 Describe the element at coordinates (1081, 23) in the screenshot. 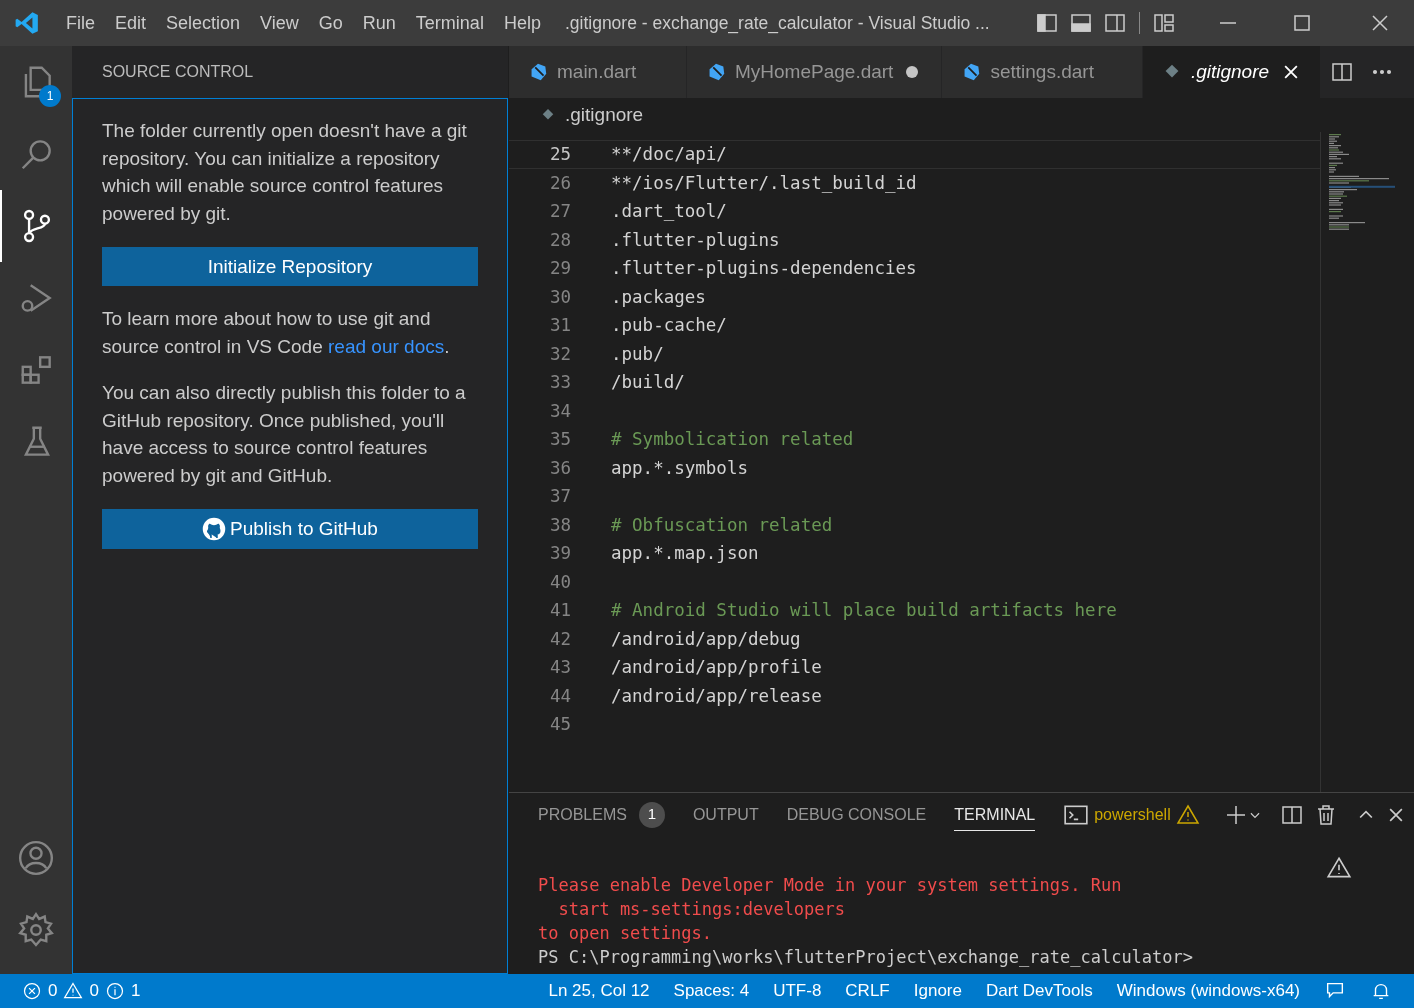

I see `toggle-panel-icon` at that location.